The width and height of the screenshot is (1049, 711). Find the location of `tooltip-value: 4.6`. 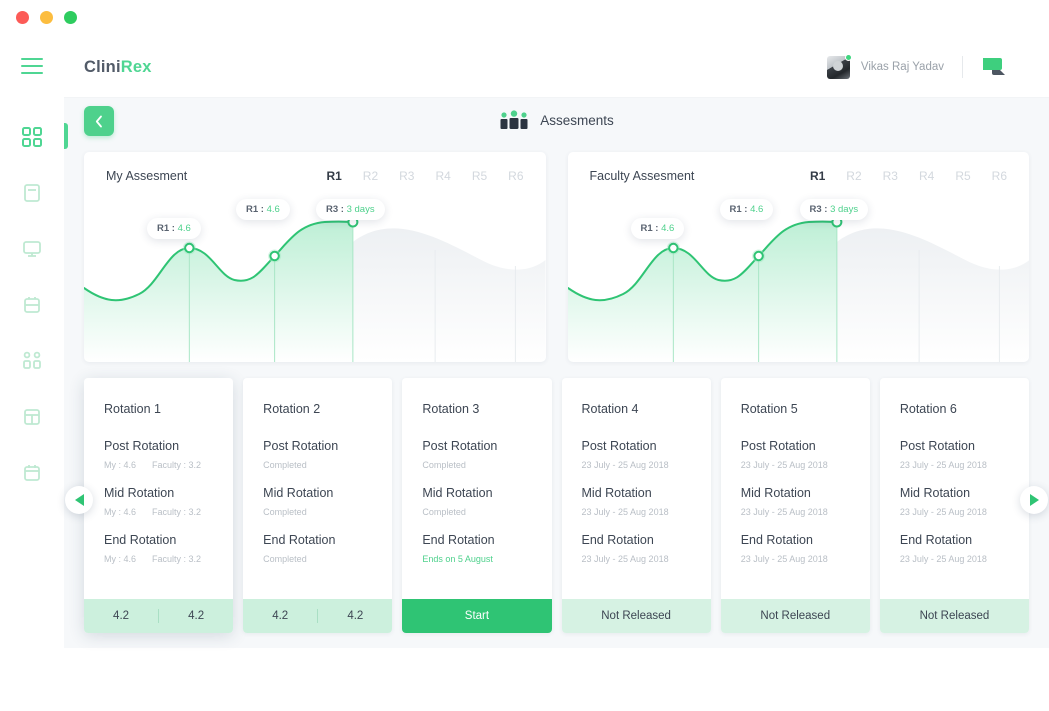

tooltip-value: 4.6 is located at coordinates (757, 209).